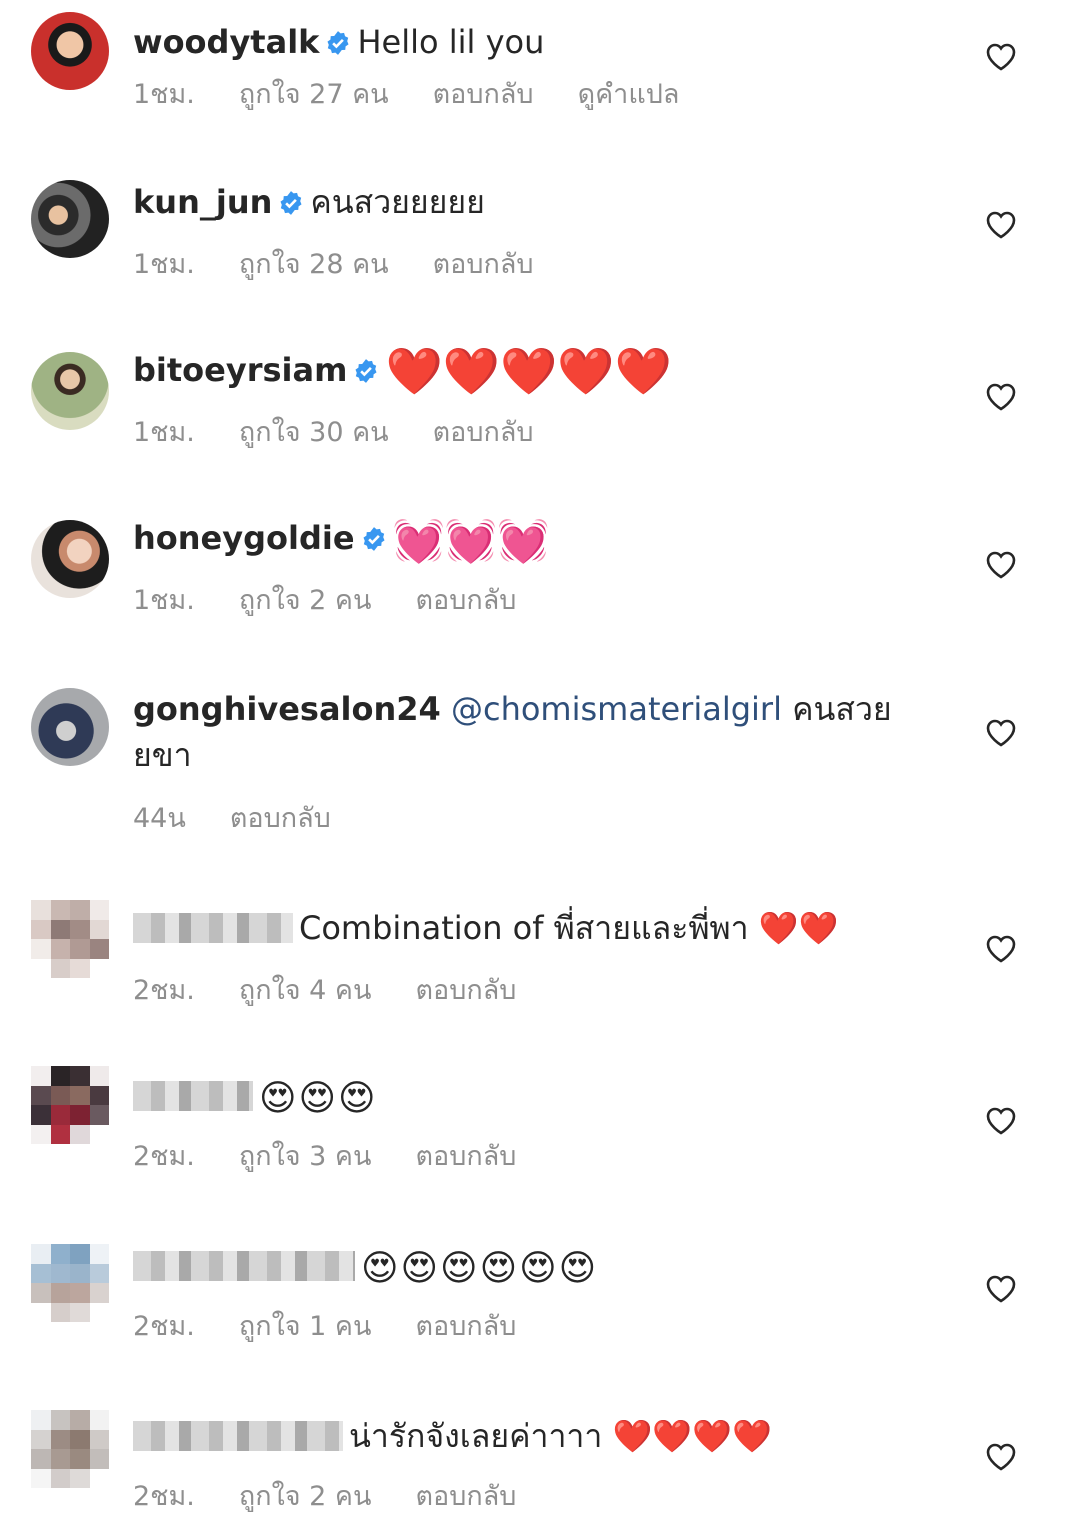  What do you see at coordinates (240, 370) in the screenshot?
I see `username: bitoeyrsiam` at bounding box center [240, 370].